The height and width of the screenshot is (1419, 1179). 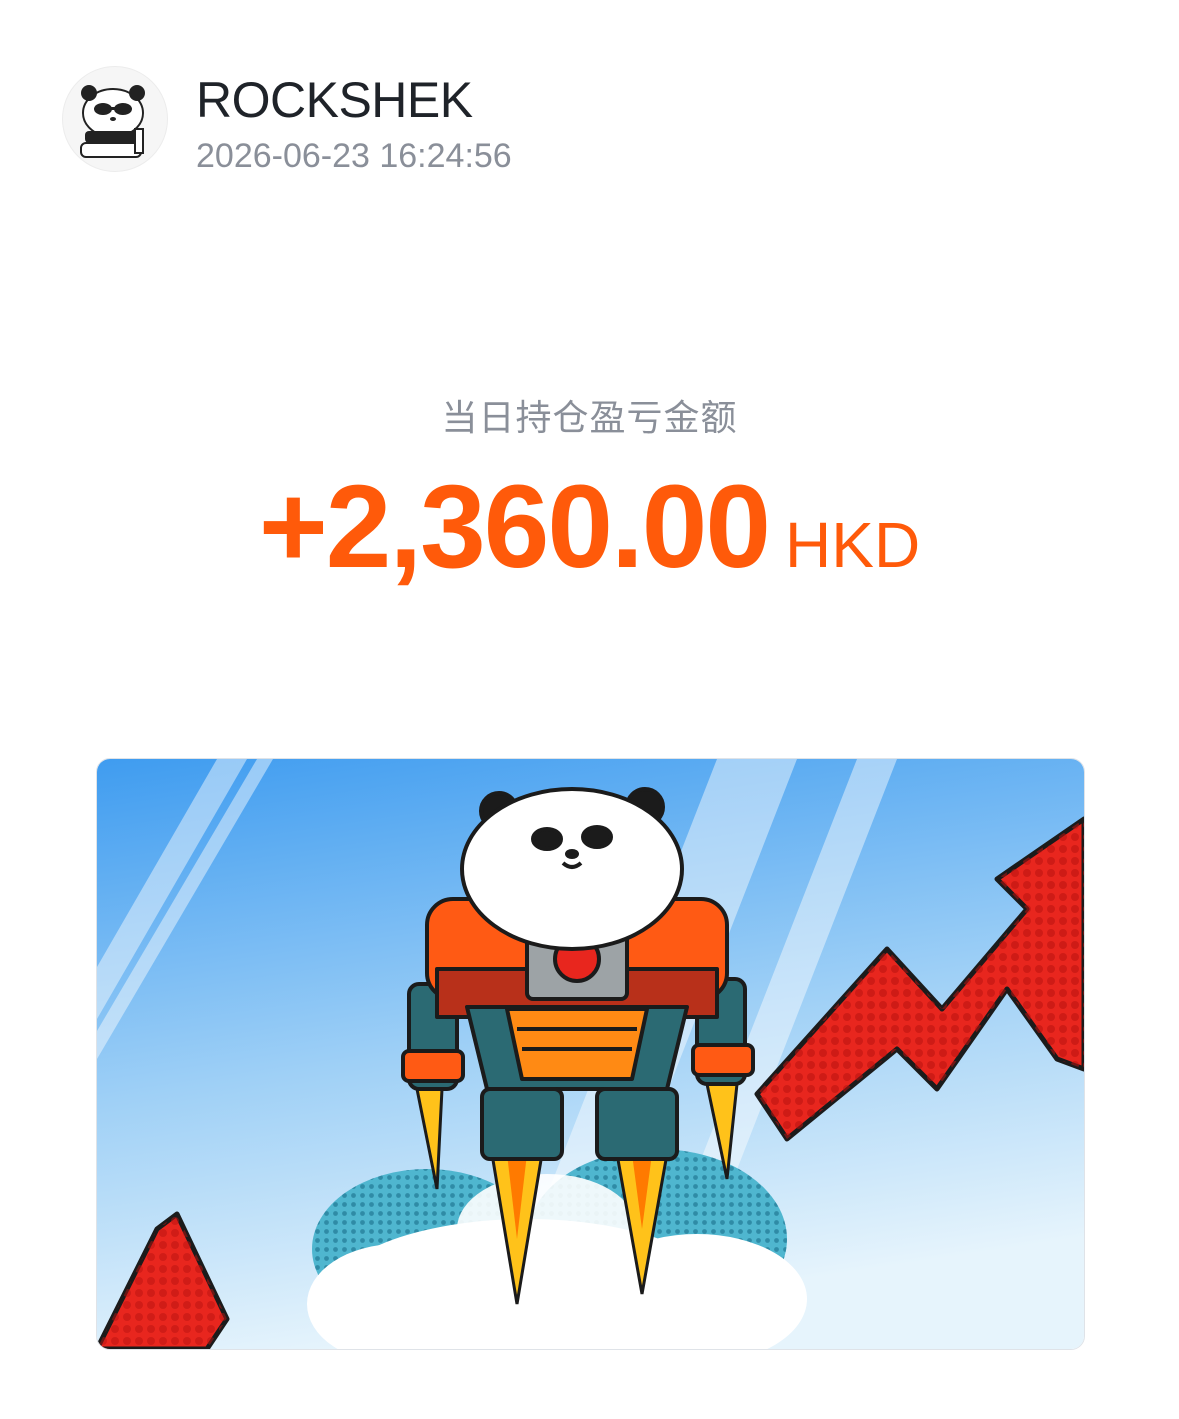 What do you see at coordinates (112, 121) in the screenshot?
I see `panda-avatar-icon` at bounding box center [112, 121].